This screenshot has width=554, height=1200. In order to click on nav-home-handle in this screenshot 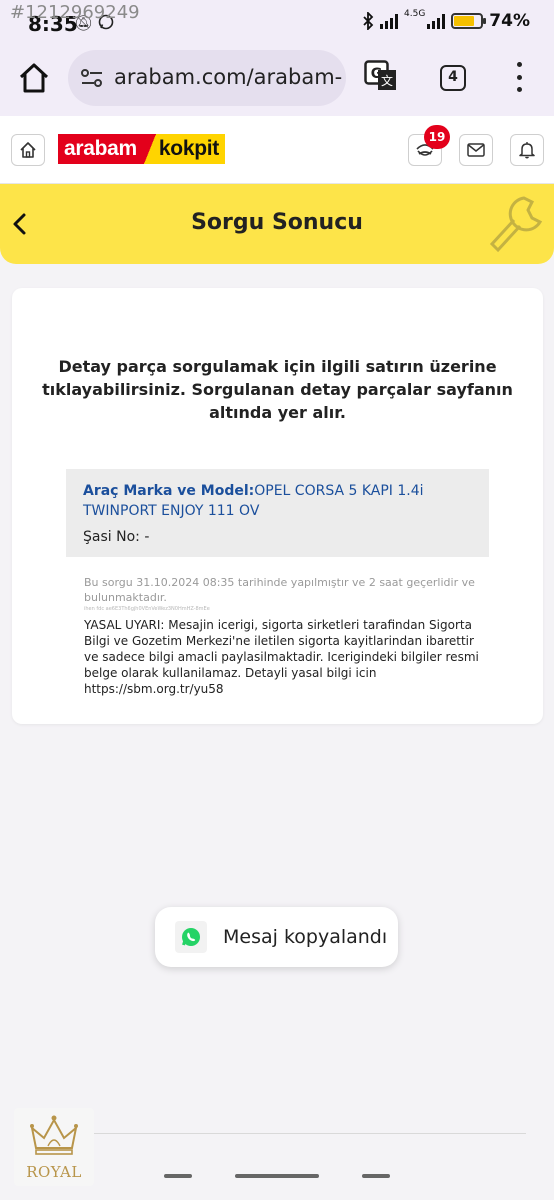, I will do `click(277, 1176)`.